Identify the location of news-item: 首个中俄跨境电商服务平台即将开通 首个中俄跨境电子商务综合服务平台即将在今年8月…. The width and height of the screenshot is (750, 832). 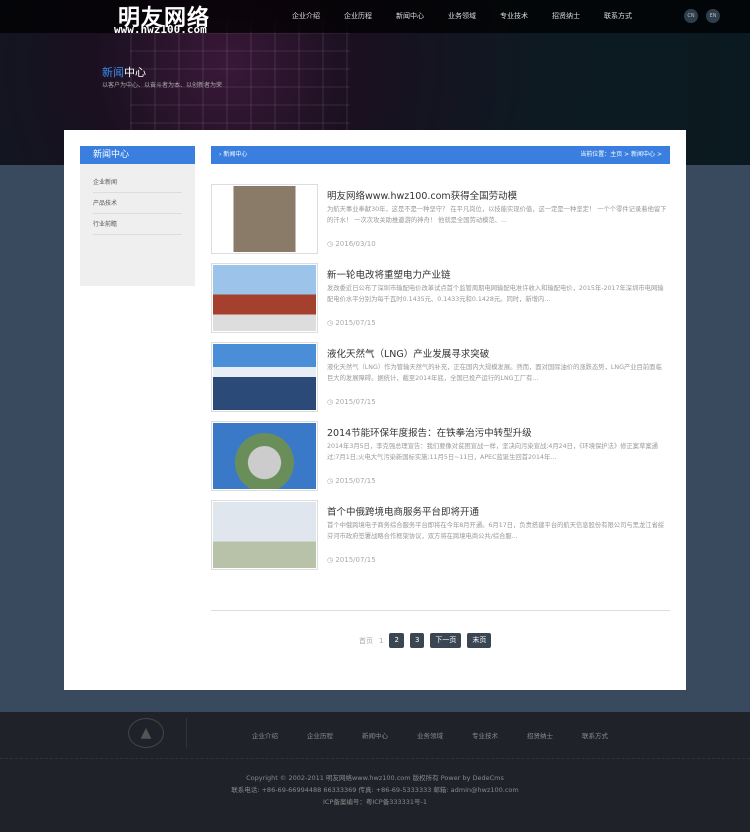
(440, 539).